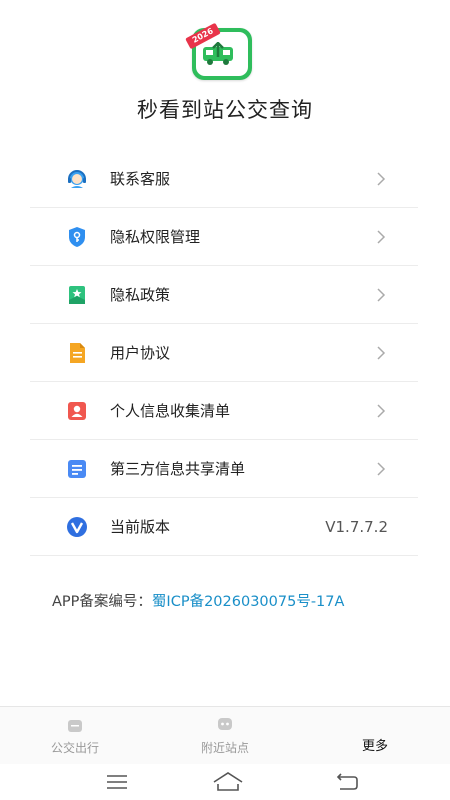 This screenshot has height=800, width=450. I want to click on bottom-tab-bar: 公交出行 附近站点 更多, so click(225, 735).